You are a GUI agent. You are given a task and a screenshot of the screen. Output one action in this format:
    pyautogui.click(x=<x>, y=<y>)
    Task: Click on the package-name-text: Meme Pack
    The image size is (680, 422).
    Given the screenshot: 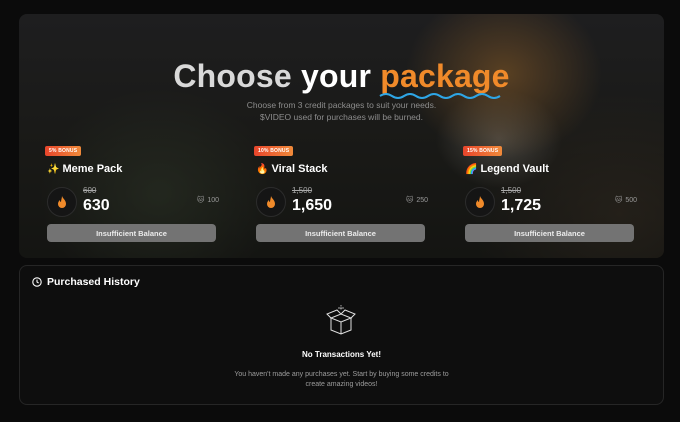 What is the action you would take?
    pyautogui.click(x=92, y=169)
    